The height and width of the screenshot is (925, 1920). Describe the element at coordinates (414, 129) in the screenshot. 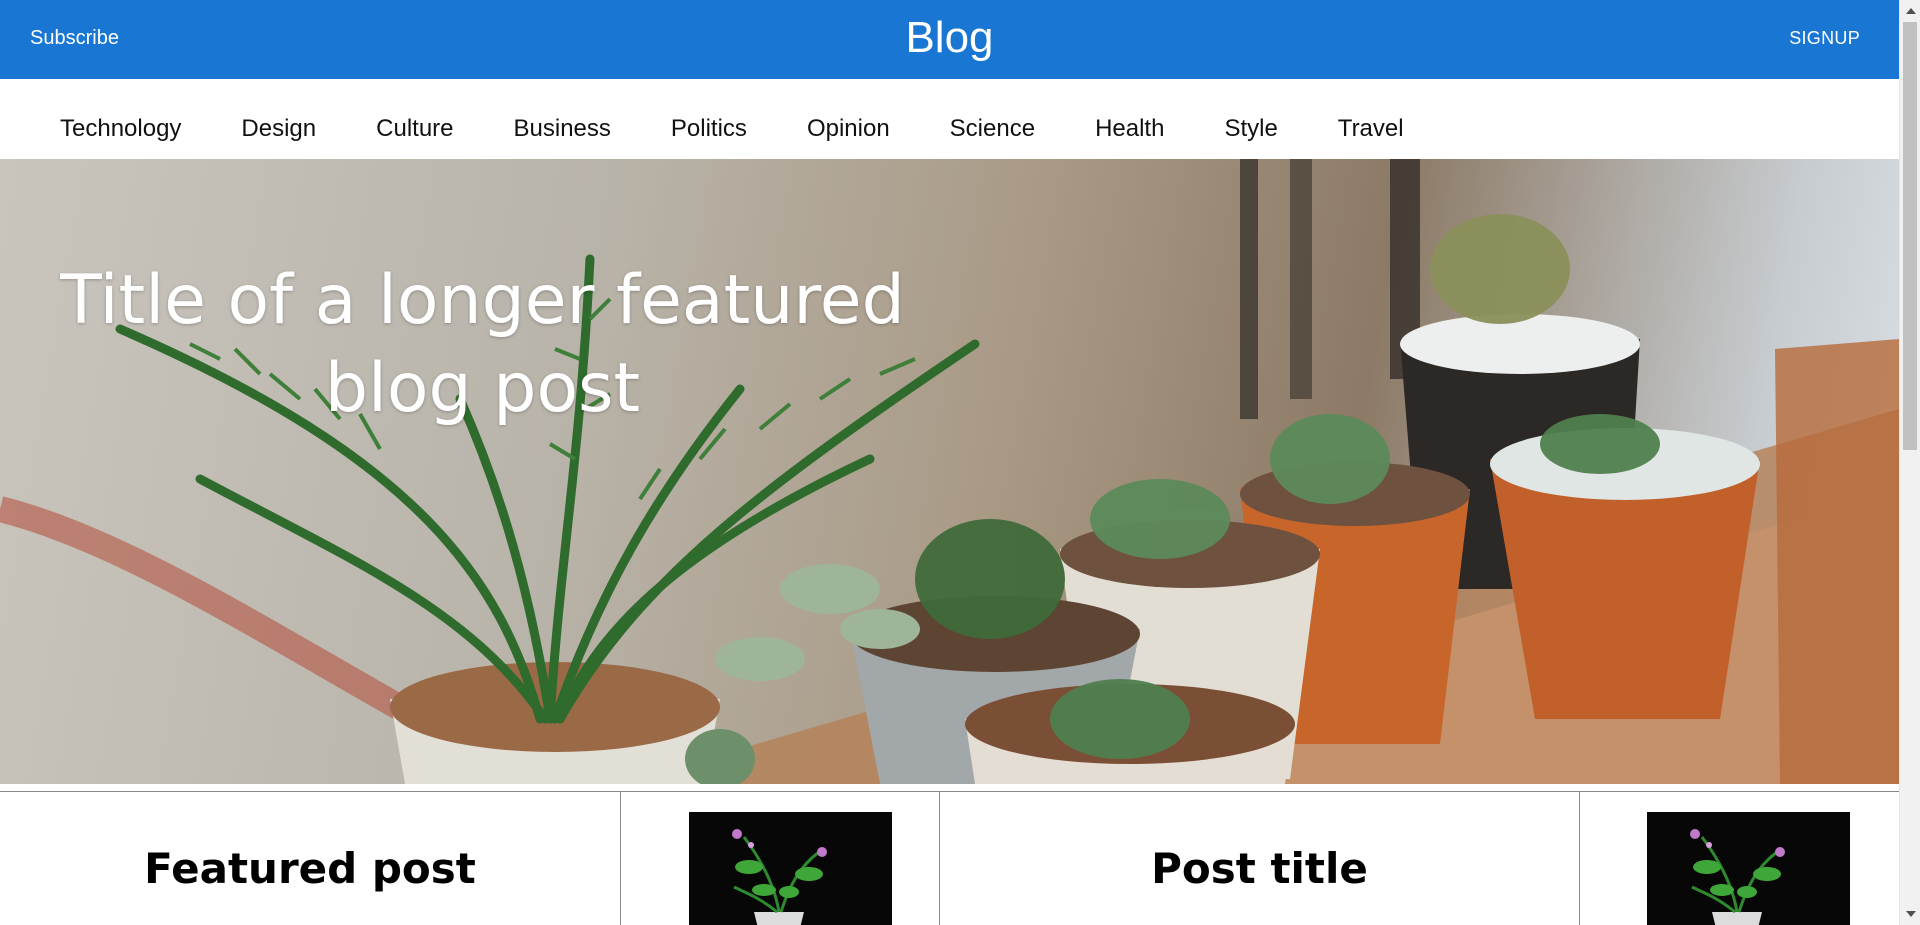

I see `nav-category-culture: Culture` at that location.